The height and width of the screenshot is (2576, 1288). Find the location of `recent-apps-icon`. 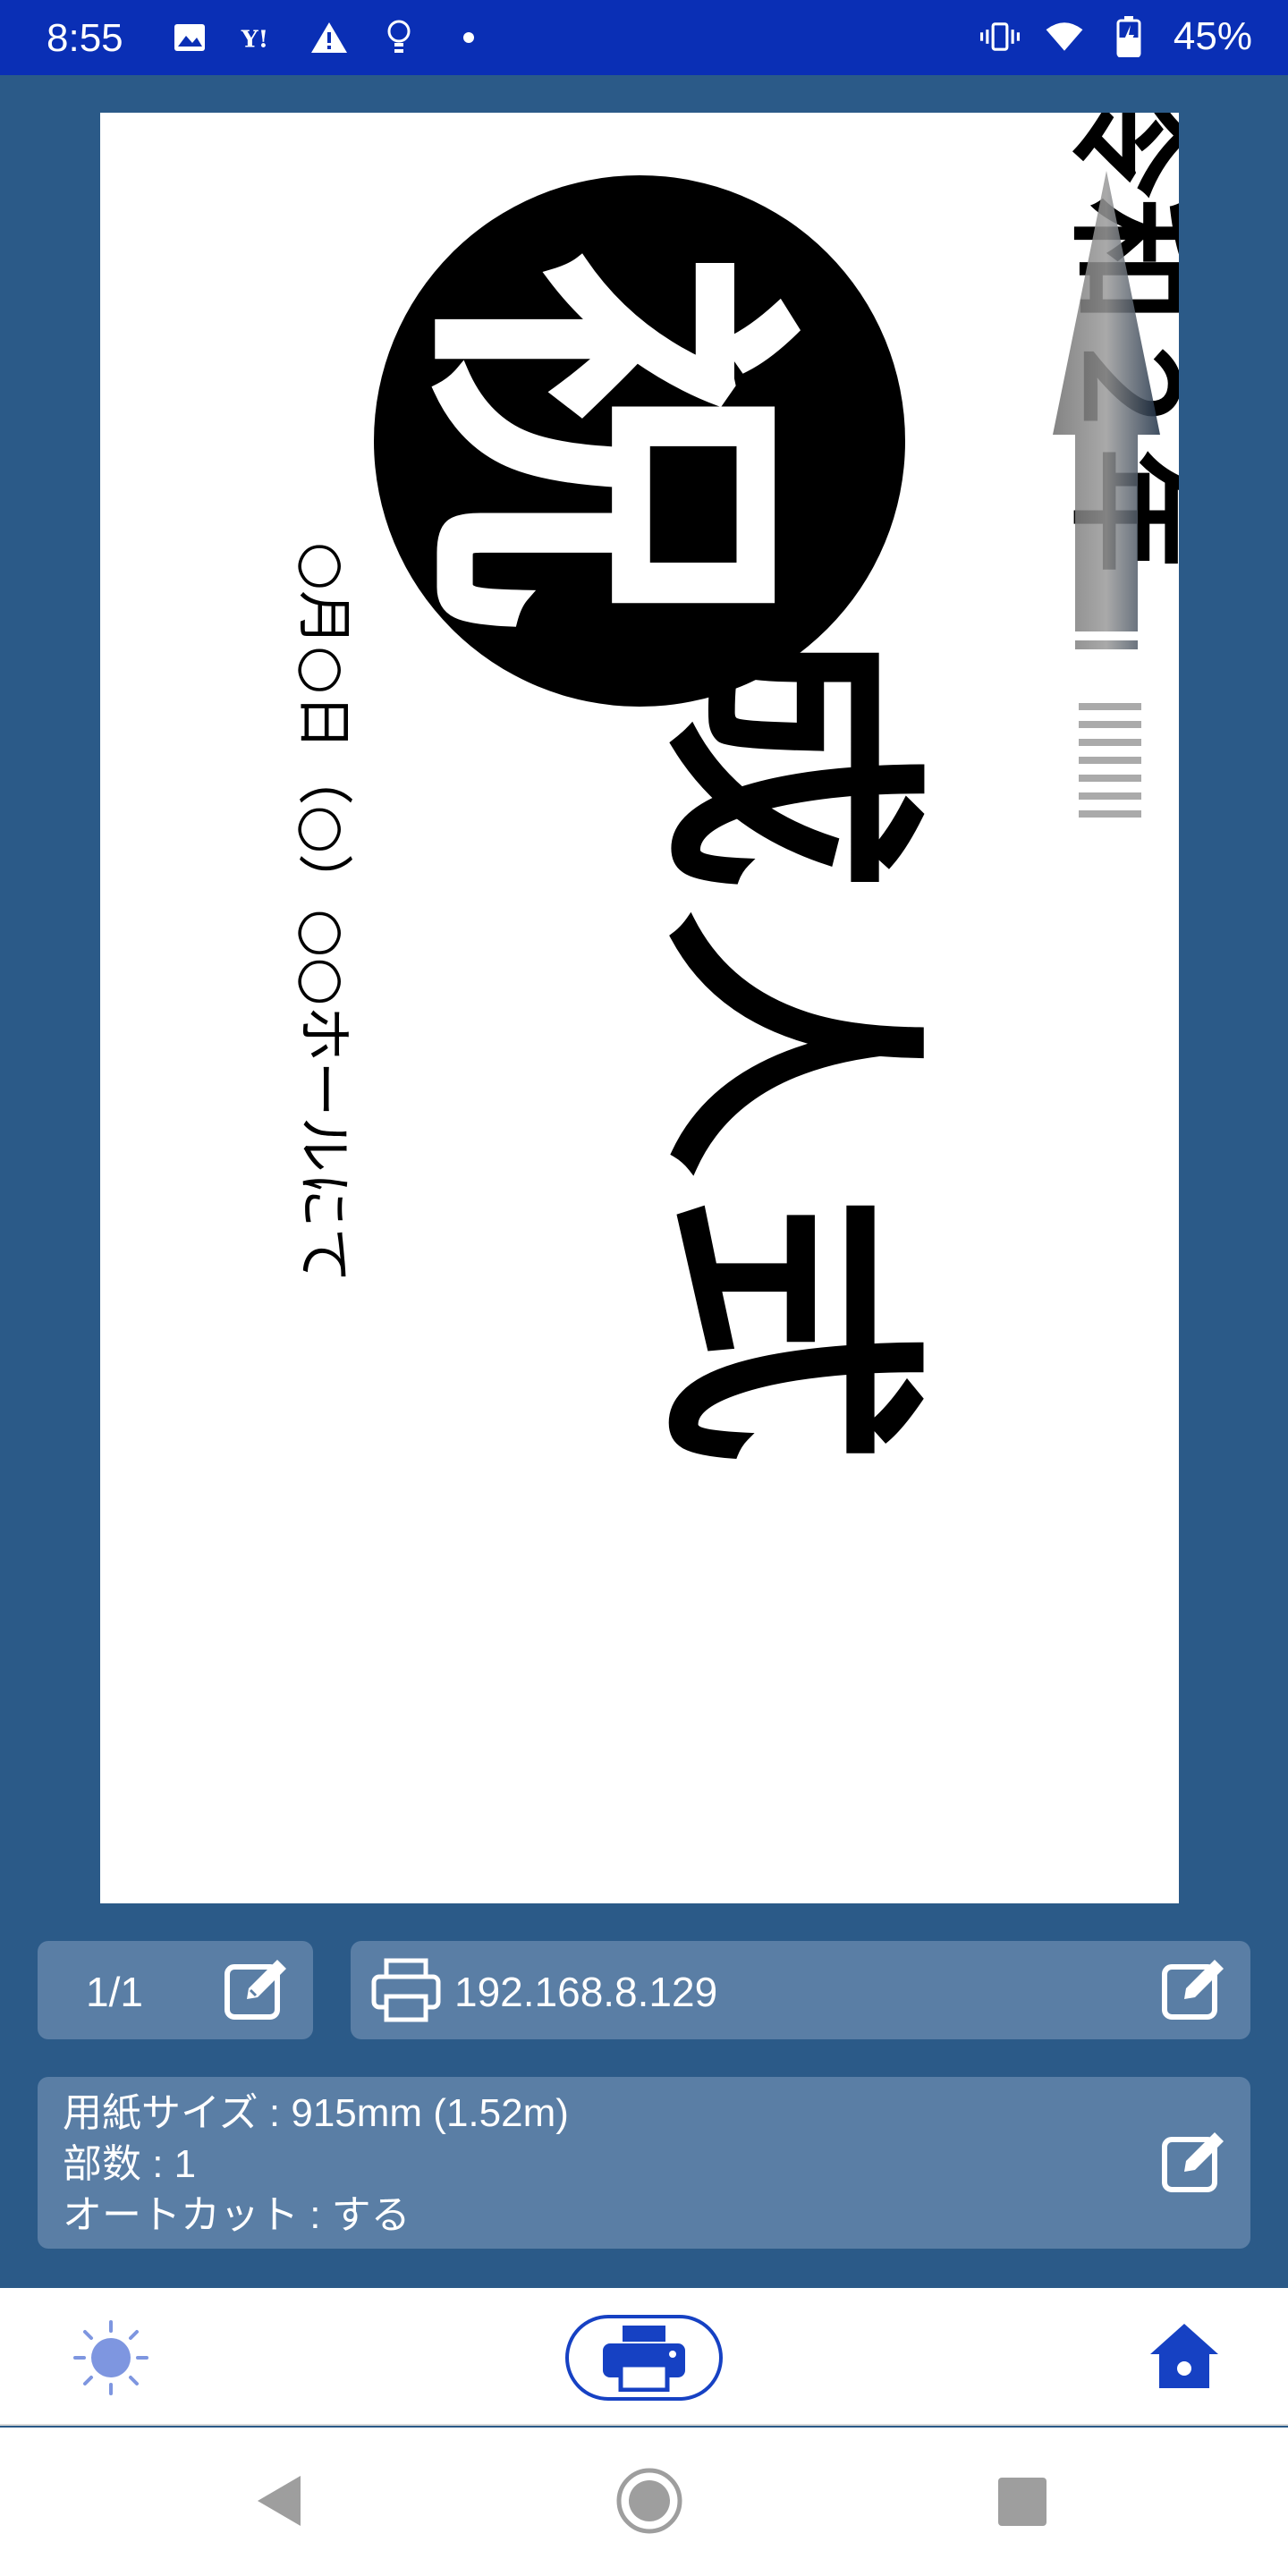

recent-apps-icon is located at coordinates (1022, 2502).